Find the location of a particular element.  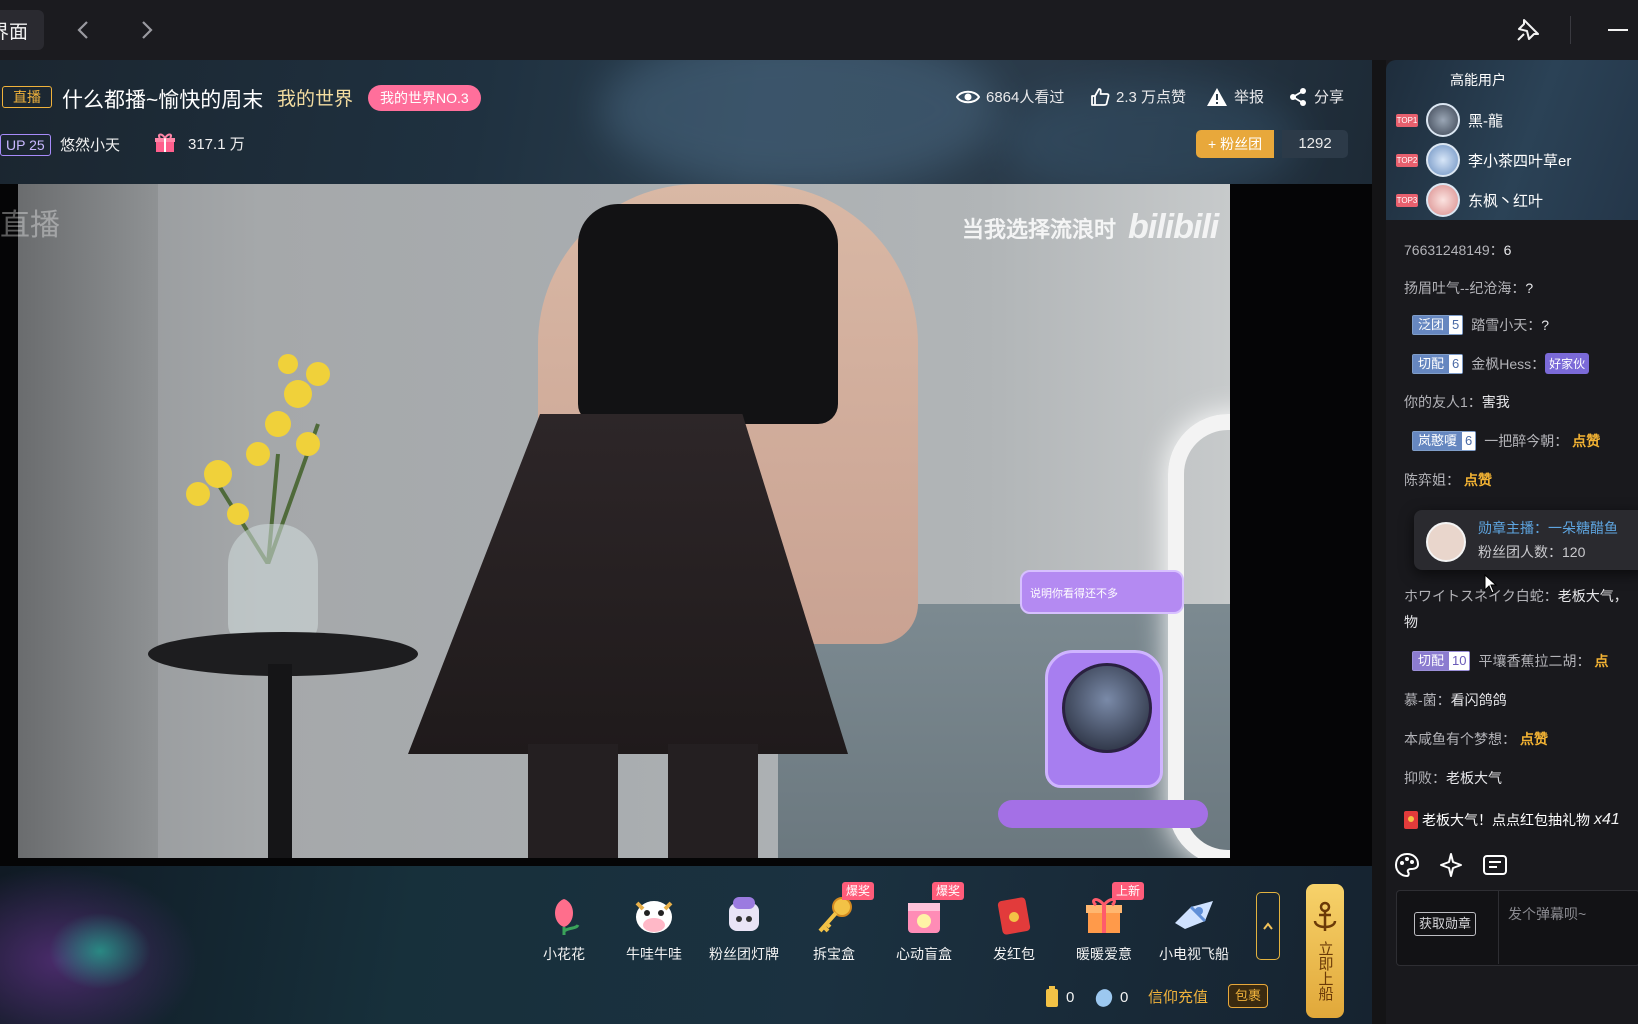

share-button: 分享 is located at coordinates (1316, 96).